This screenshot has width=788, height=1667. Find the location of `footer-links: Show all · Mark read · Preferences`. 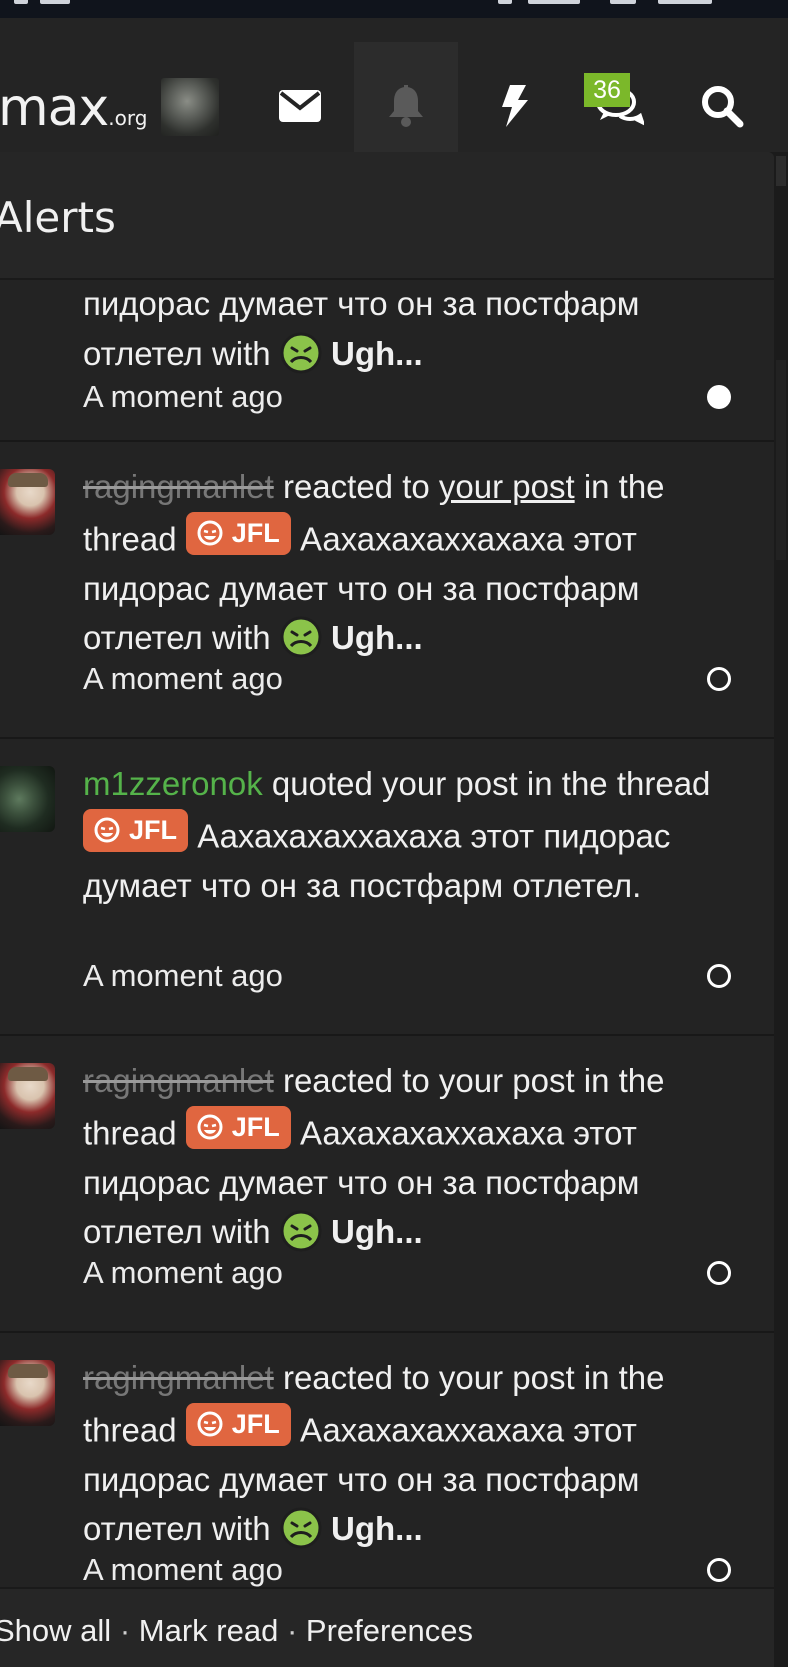

footer-links: Show all · Mark read · Preferences is located at coordinates (236, 1631).